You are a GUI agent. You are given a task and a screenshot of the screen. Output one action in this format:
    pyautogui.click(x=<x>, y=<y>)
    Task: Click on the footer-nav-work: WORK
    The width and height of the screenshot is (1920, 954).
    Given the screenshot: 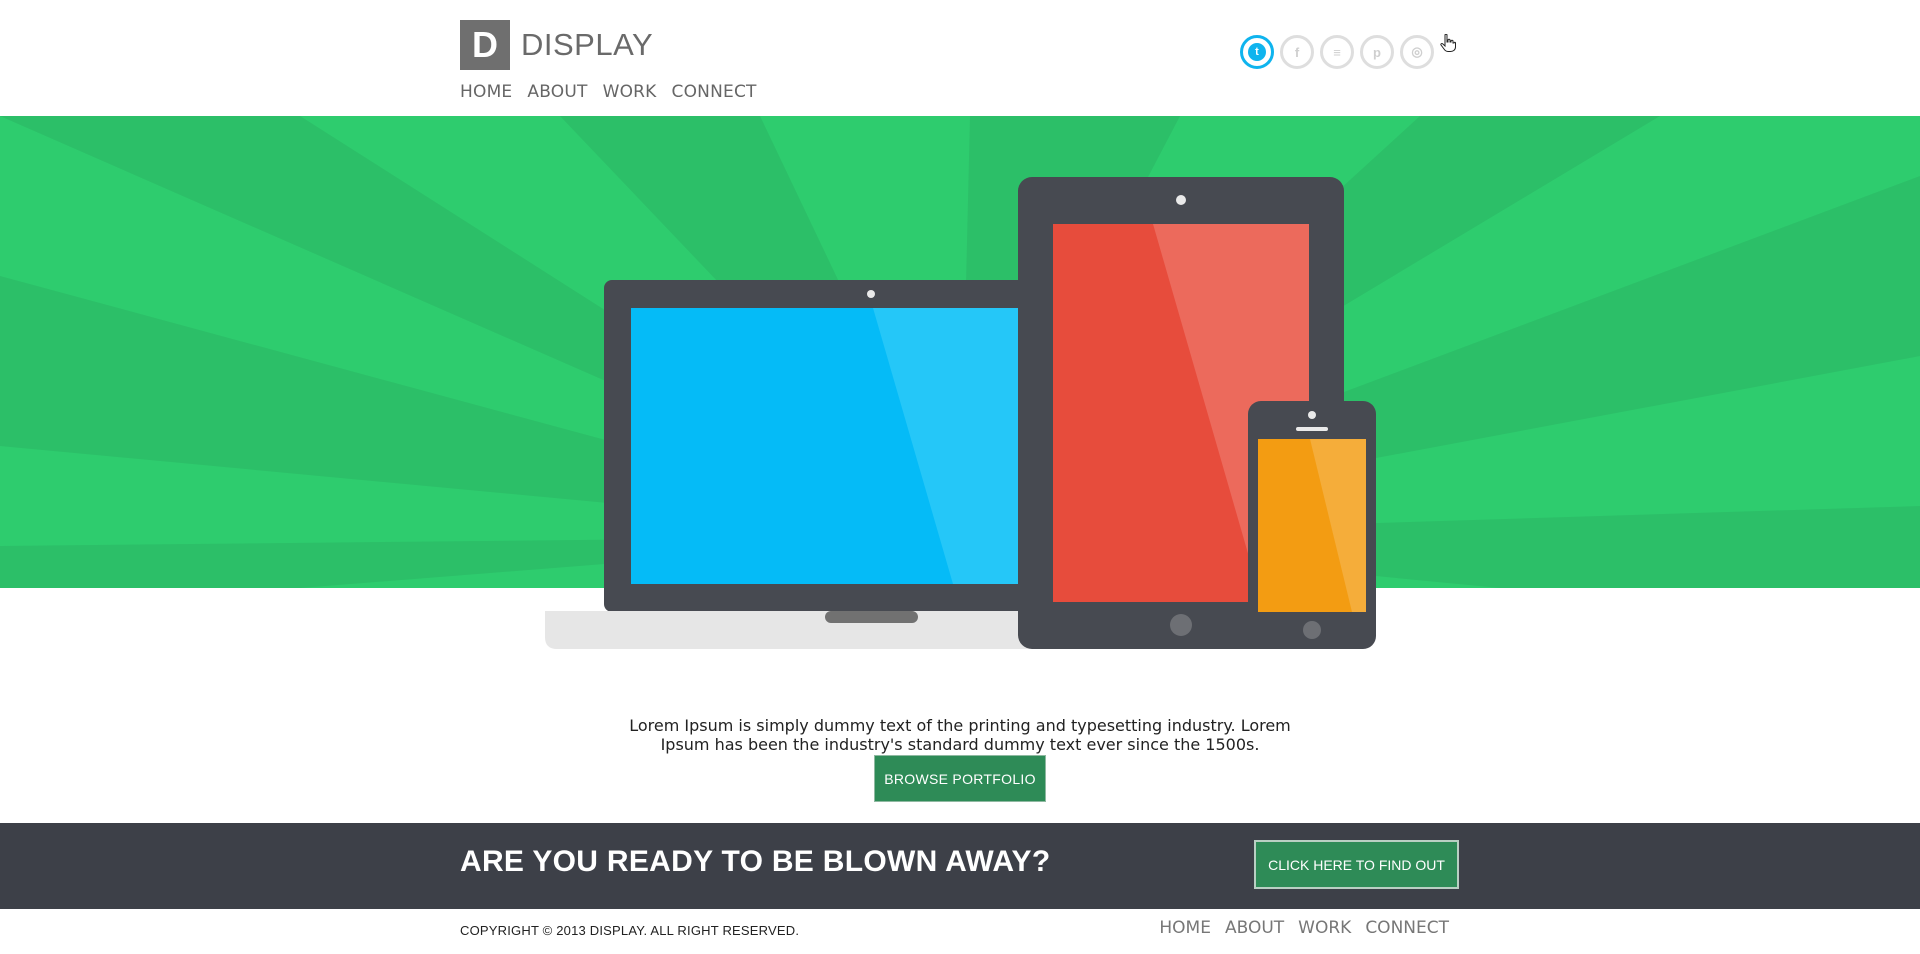 What is the action you would take?
    pyautogui.click(x=1324, y=928)
    